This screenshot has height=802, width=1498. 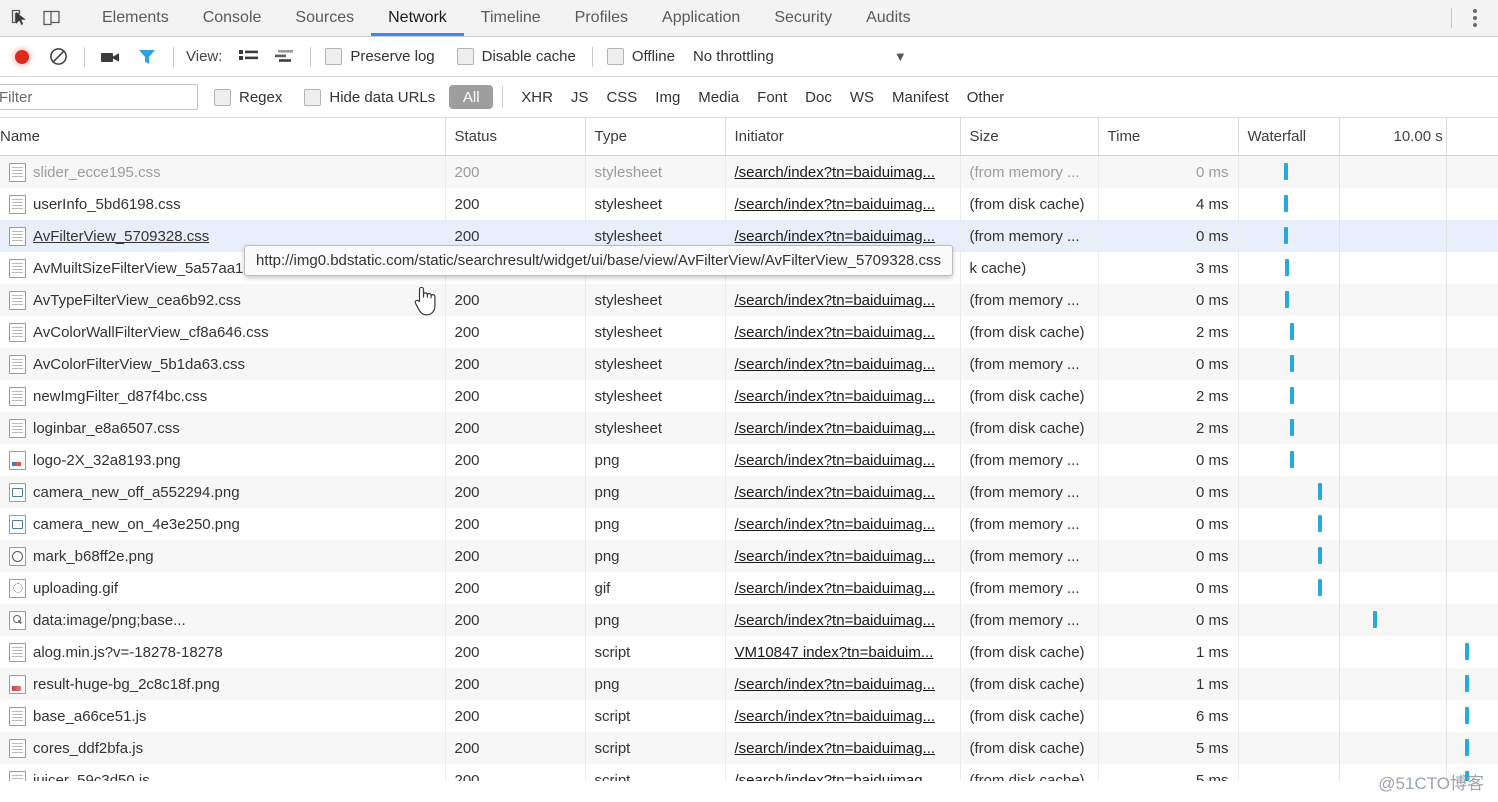 I want to click on disable-cache-checkbox: Disable cache, so click(x=516, y=56).